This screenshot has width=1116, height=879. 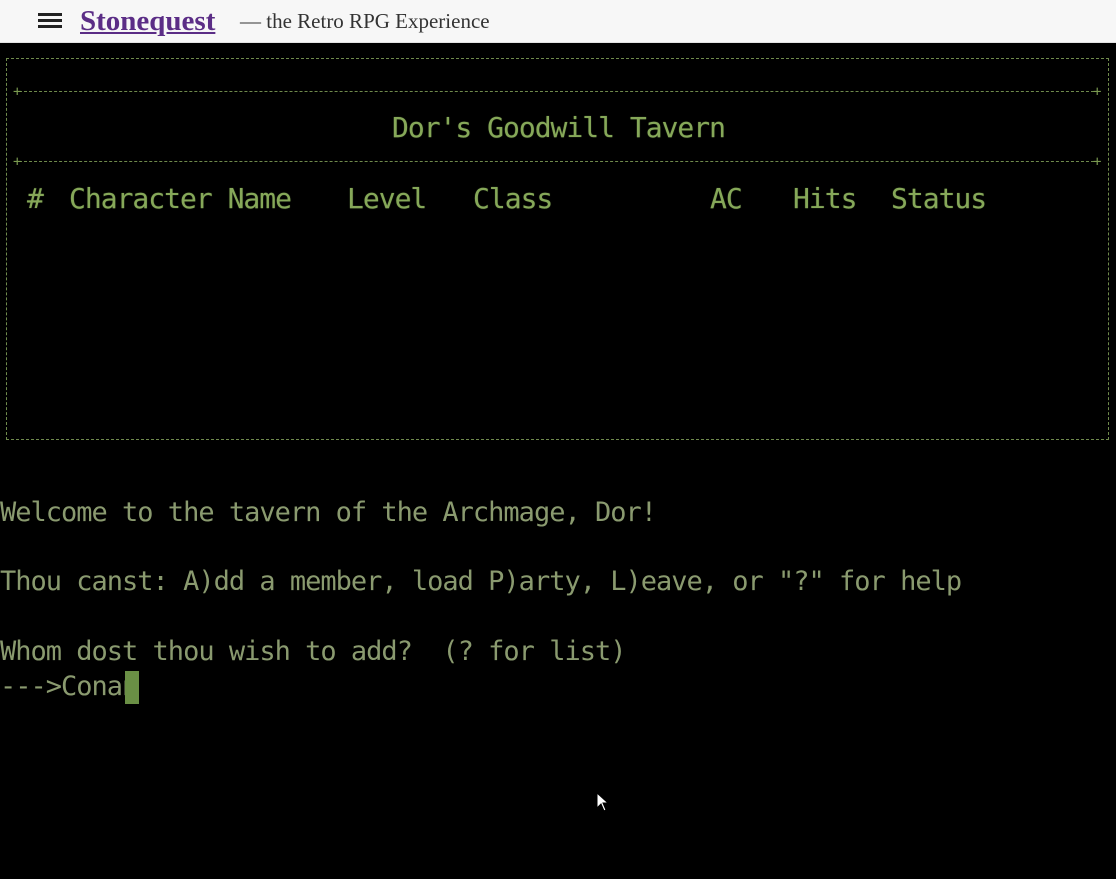 What do you see at coordinates (147, 21) in the screenshot?
I see `site-title-link: Stonequest` at bounding box center [147, 21].